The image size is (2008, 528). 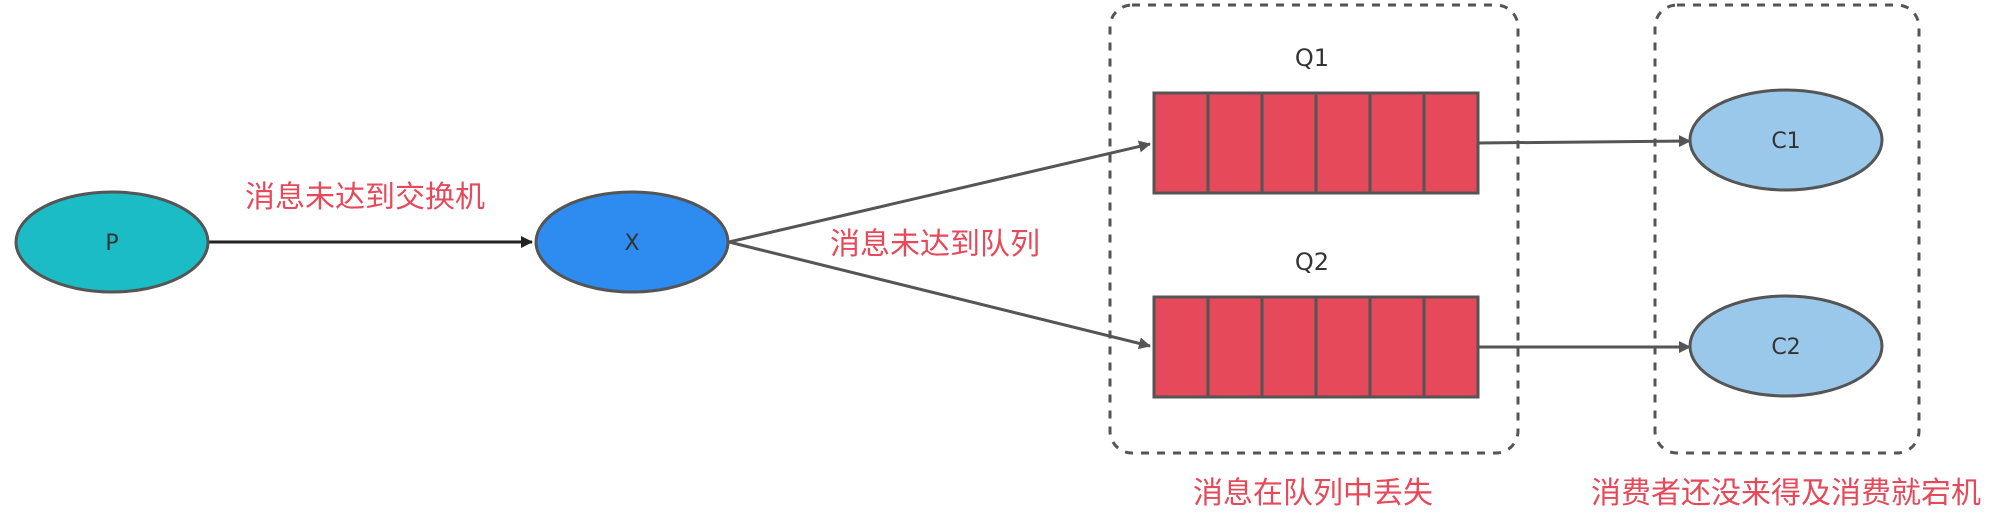 What do you see at coordinates (1584, 141) in the screenshot?
I see `edge-q1-to-c1` at bounding box center [1584, 141].